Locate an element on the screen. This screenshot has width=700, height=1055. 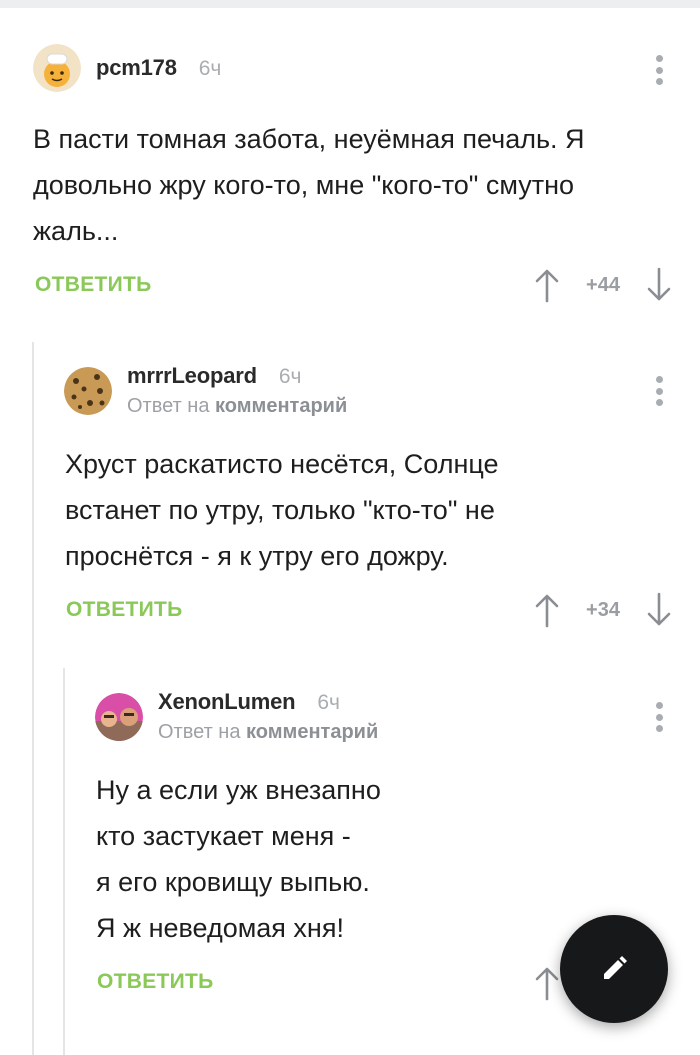
vote-controls is located at coordinates (547, 983).